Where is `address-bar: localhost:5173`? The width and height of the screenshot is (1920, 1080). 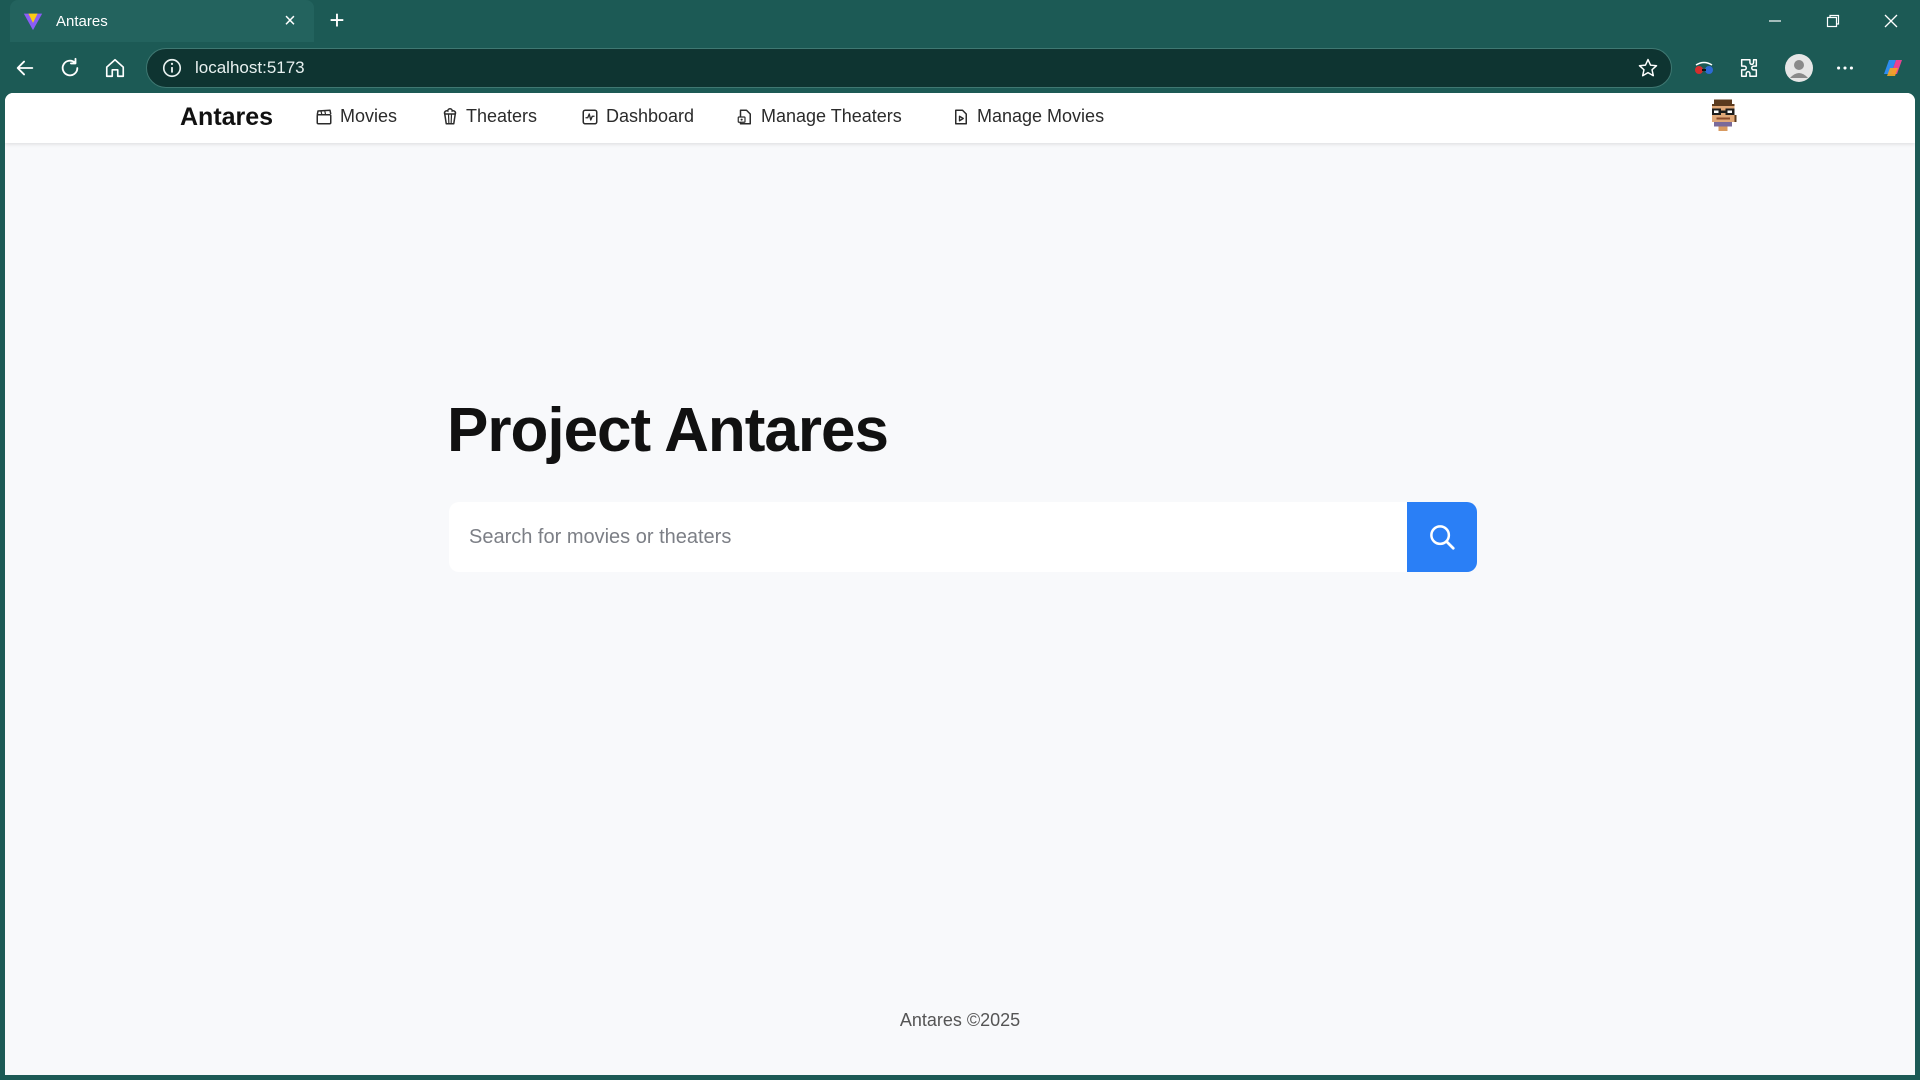 address-bar: localhost:5173 is located at coordinates (909, 68).